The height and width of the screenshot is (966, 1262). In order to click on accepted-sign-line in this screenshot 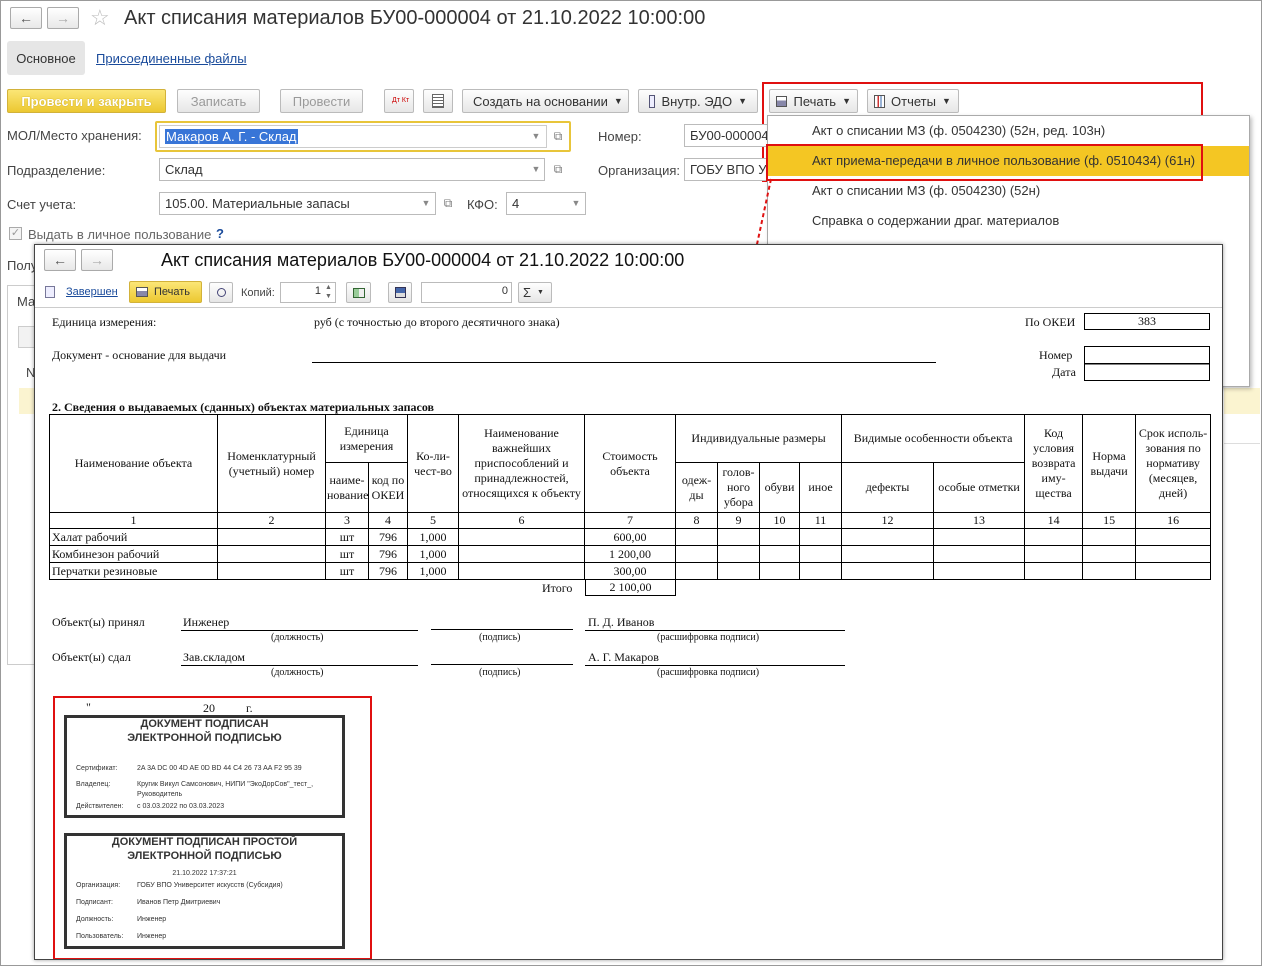, I will do `click(502, 629)`.